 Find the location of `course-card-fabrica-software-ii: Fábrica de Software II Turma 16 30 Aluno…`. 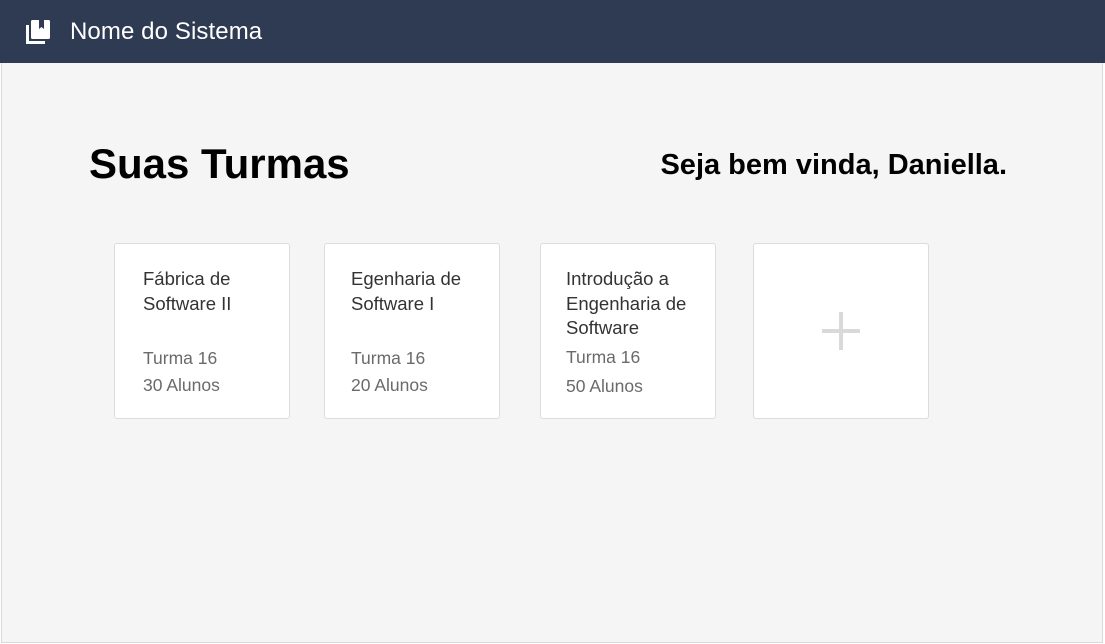

course-card-fabrica-software-ii: Fábrica de Software II Turma 16 30 Aluno… is located at coordinates (202, 331).